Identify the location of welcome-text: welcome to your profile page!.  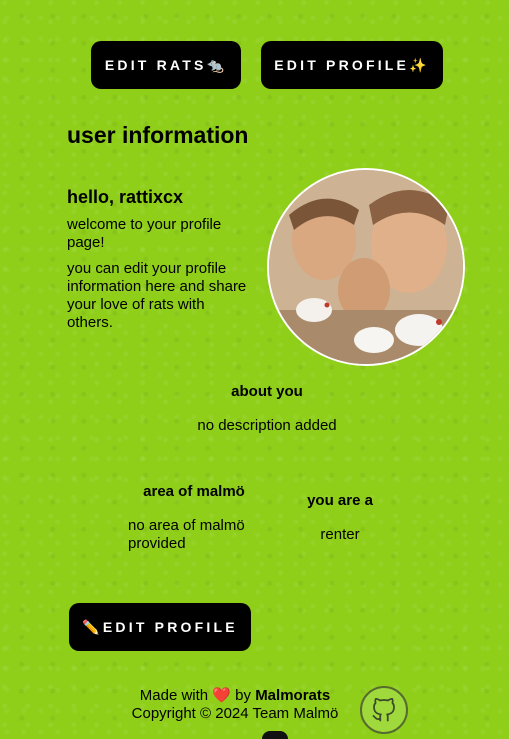
(144, 233).